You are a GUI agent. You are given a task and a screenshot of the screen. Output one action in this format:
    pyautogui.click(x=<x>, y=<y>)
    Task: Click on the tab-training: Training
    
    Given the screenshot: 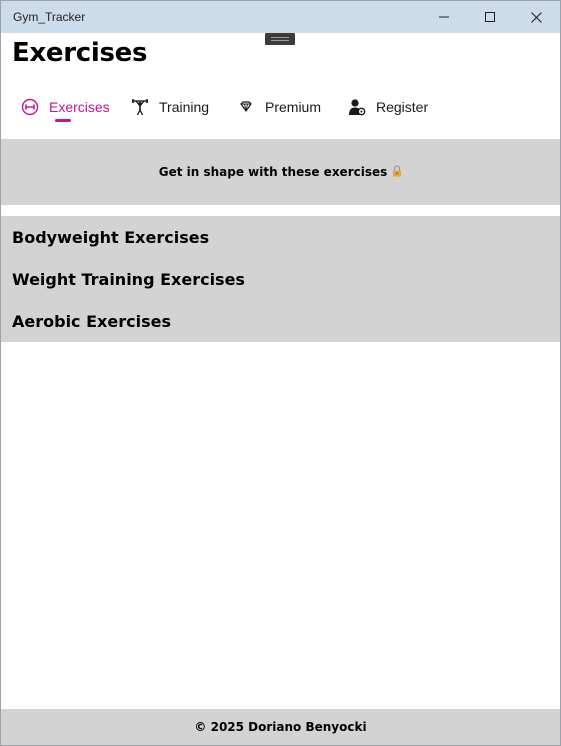 What is the action you would take?
    pyautogui.click(x=170, y=107)
    